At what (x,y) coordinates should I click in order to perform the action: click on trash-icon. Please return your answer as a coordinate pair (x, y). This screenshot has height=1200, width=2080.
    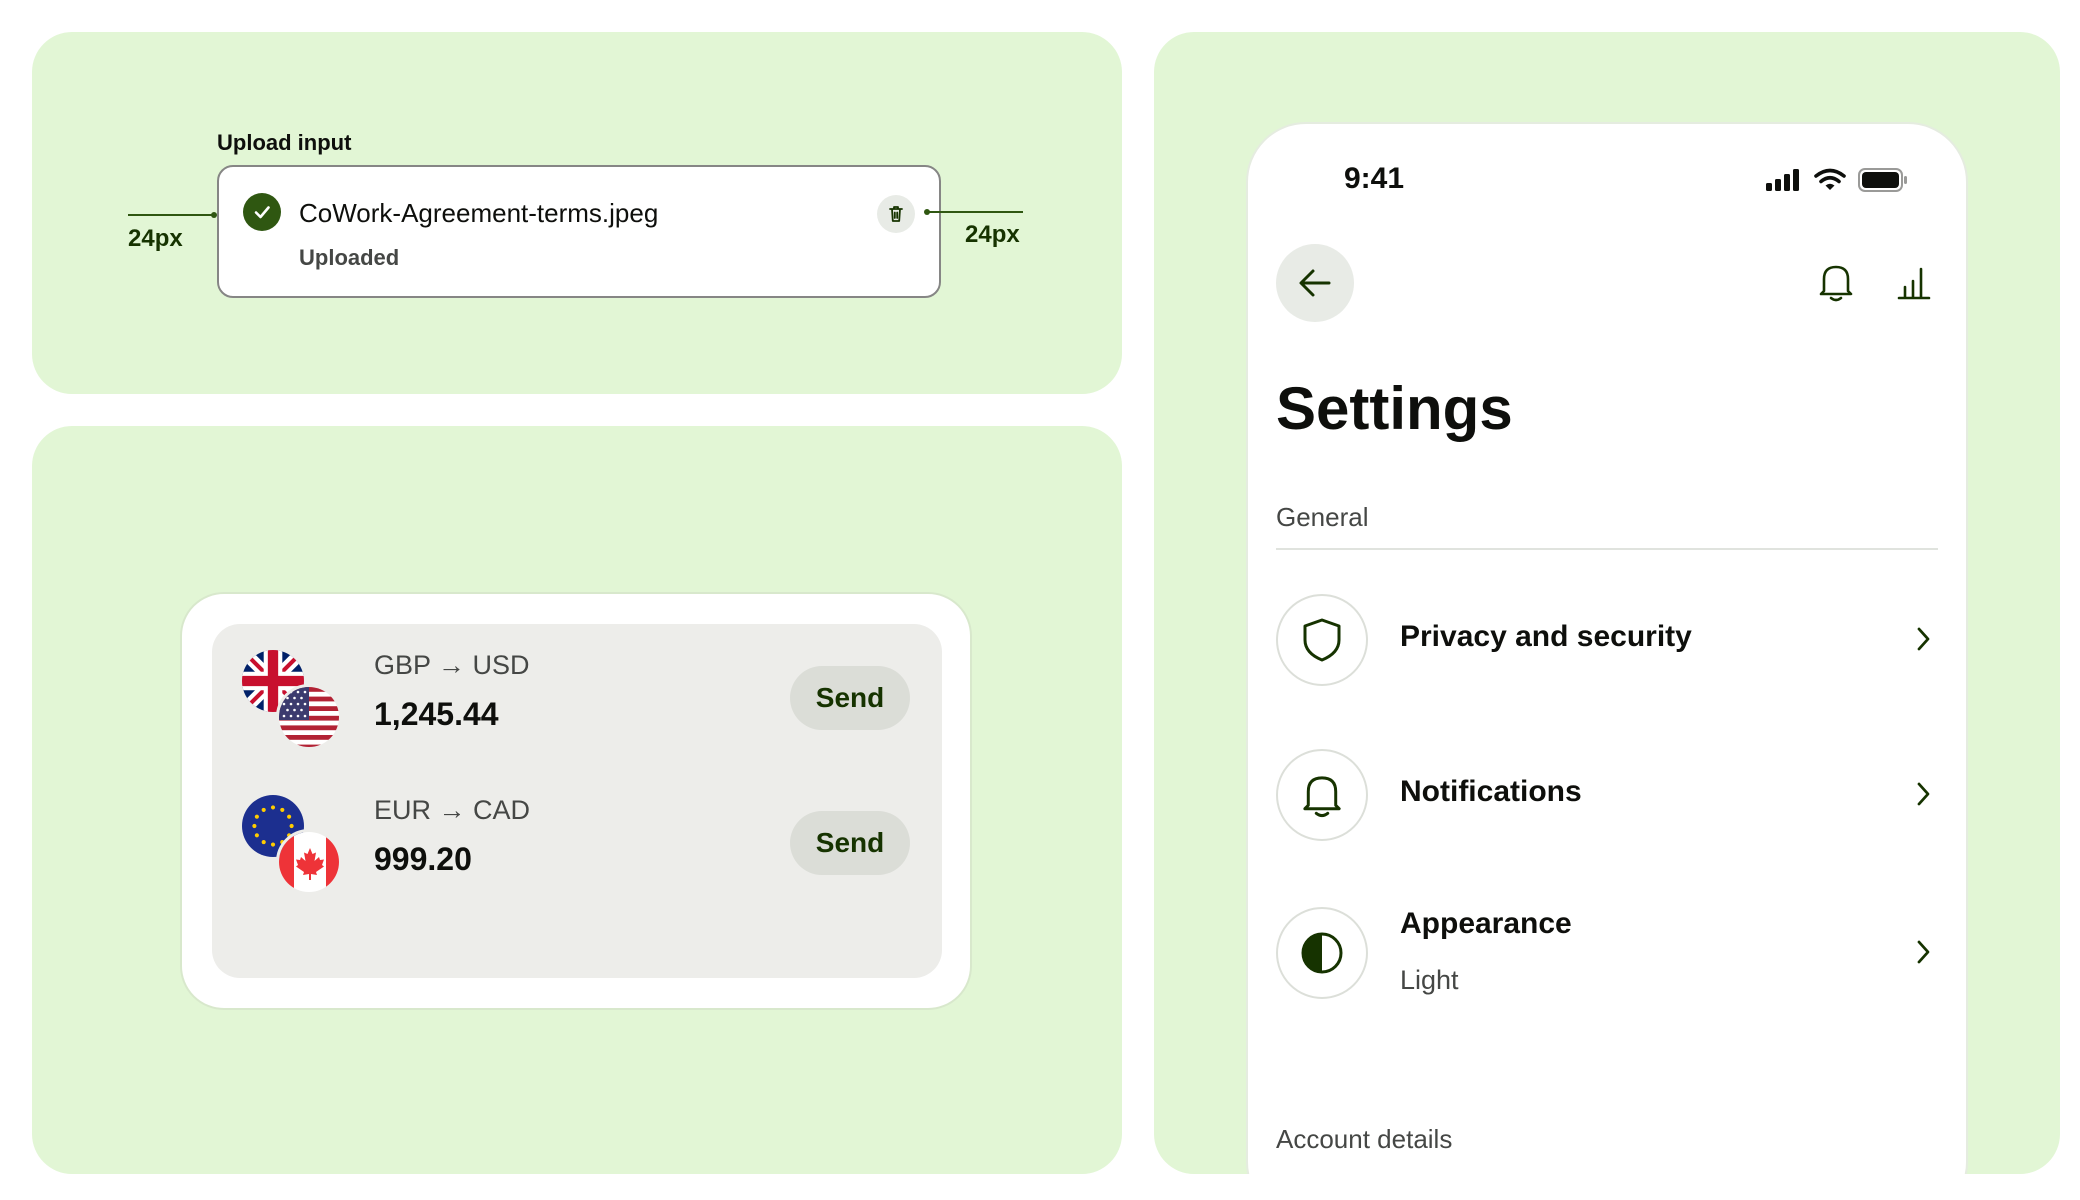
    Looking at the image, I should click on (896, 214).